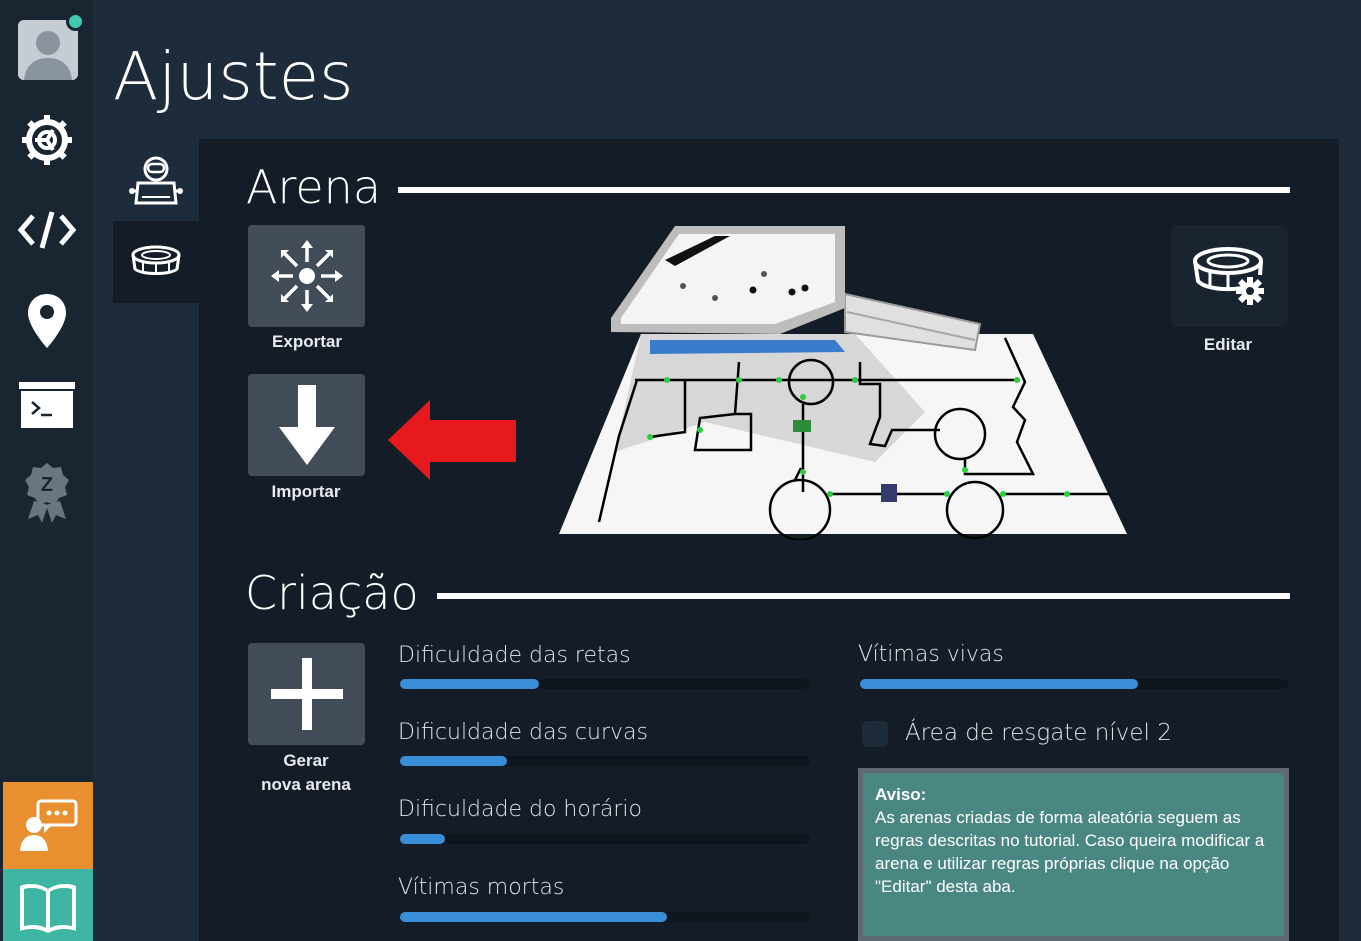 The height and width of the screenshot is (941, 1361). I want to click on stadium-settings-icon, so click(1228, 276).